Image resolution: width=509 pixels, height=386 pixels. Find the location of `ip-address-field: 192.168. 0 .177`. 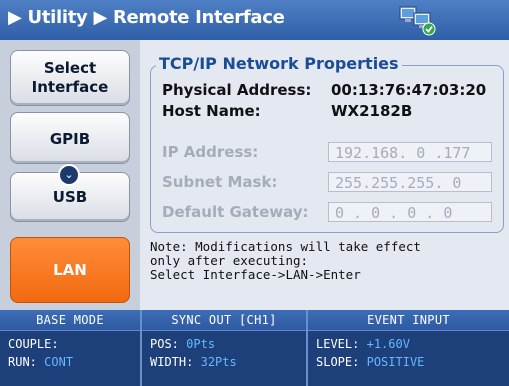

ip-address-field: 192.168. 0 .177 is located at coordinates (410, 152).